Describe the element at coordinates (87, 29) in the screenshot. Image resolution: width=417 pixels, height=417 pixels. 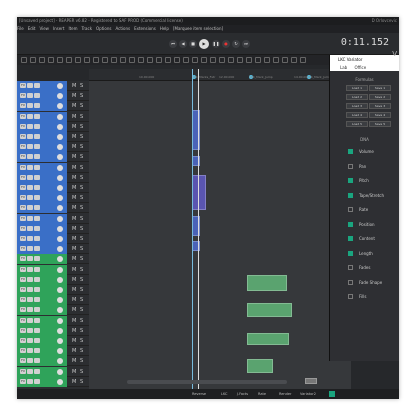
I see `menu-item: Track` at that location.